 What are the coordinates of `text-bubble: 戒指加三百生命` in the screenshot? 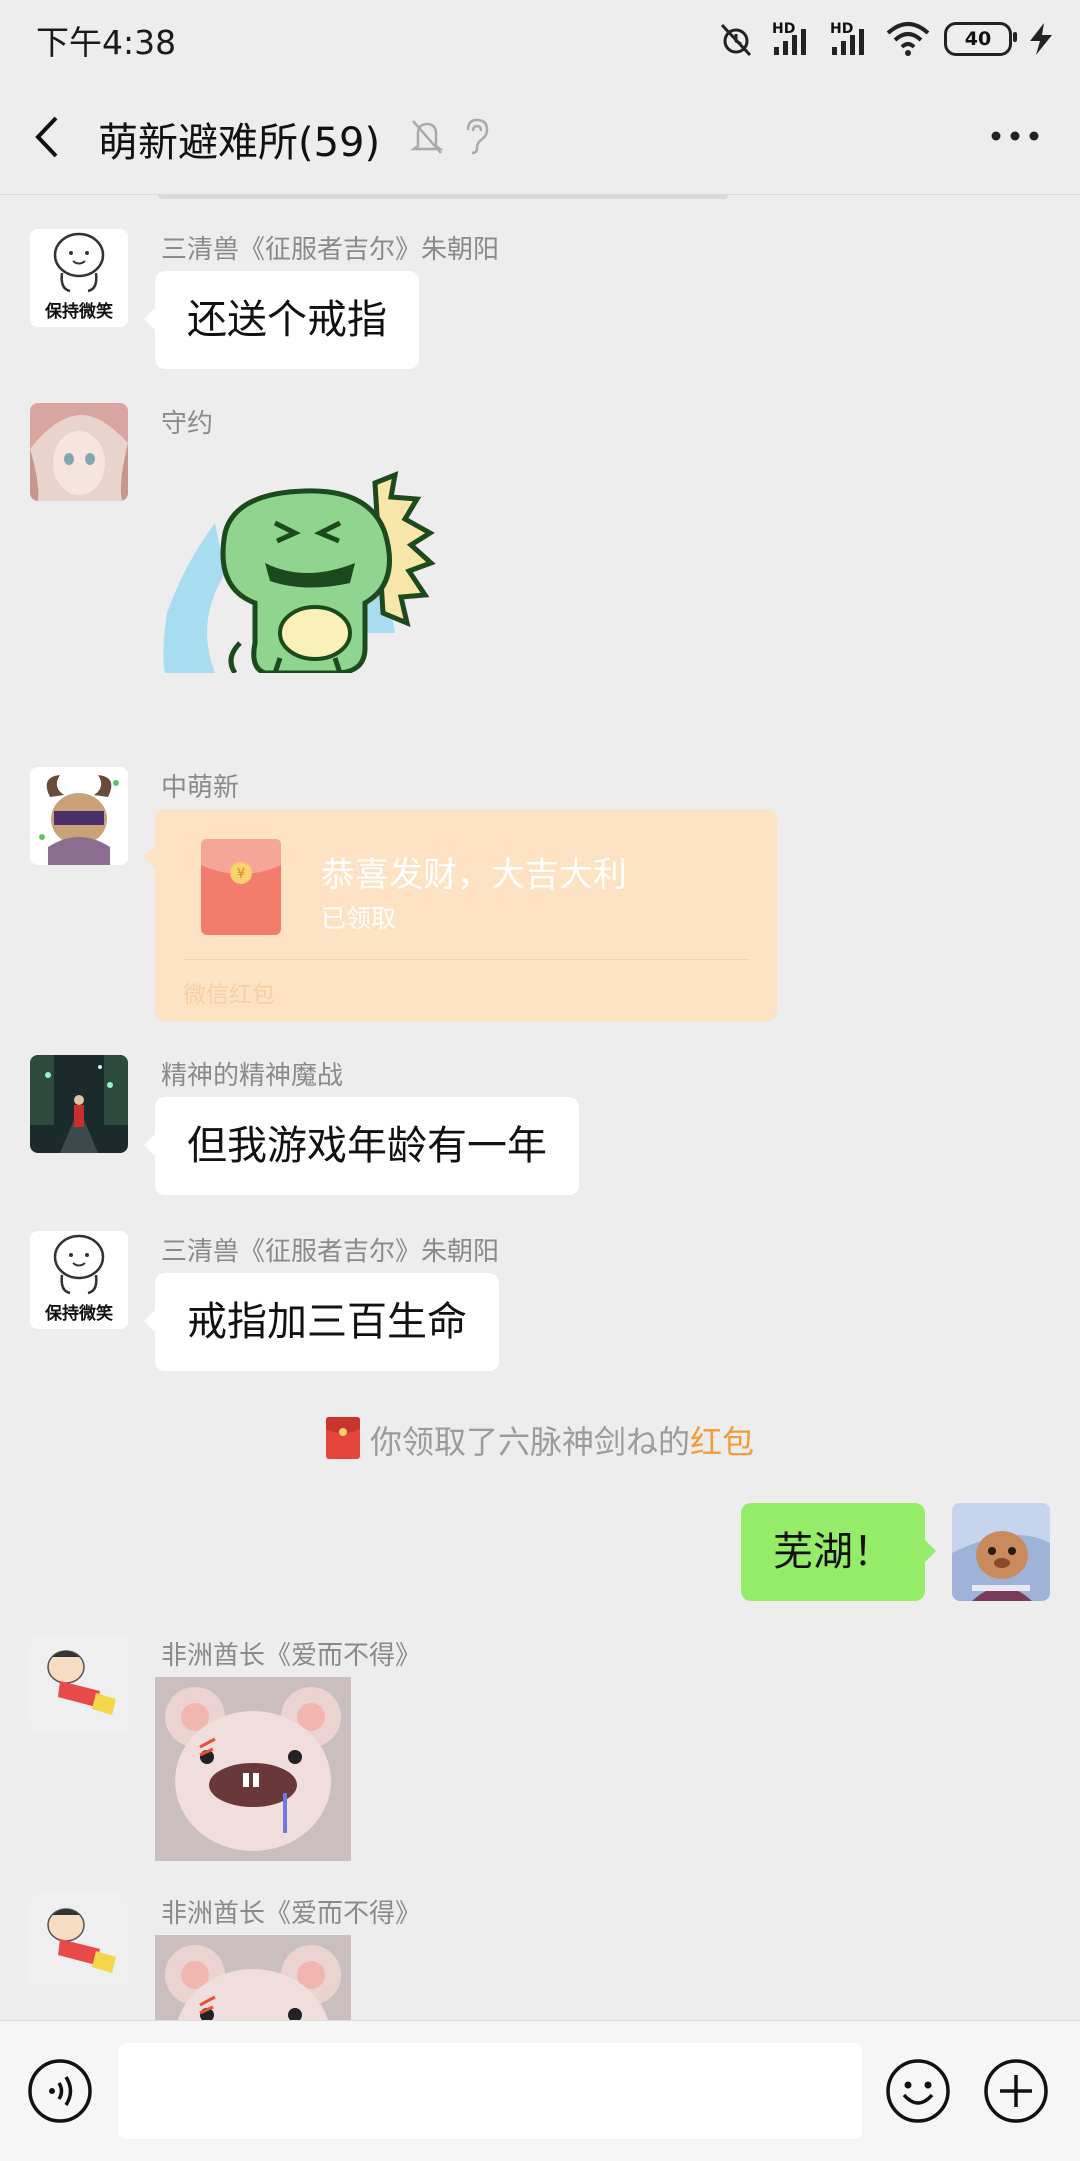 It's located at (321, 1322).